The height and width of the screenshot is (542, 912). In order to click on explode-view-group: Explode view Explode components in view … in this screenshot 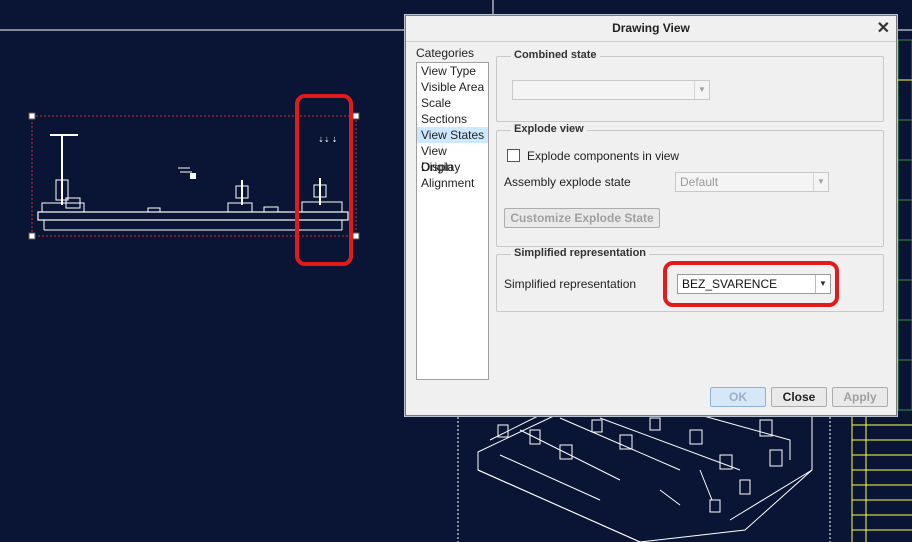, I will do `click(690, 185)`.